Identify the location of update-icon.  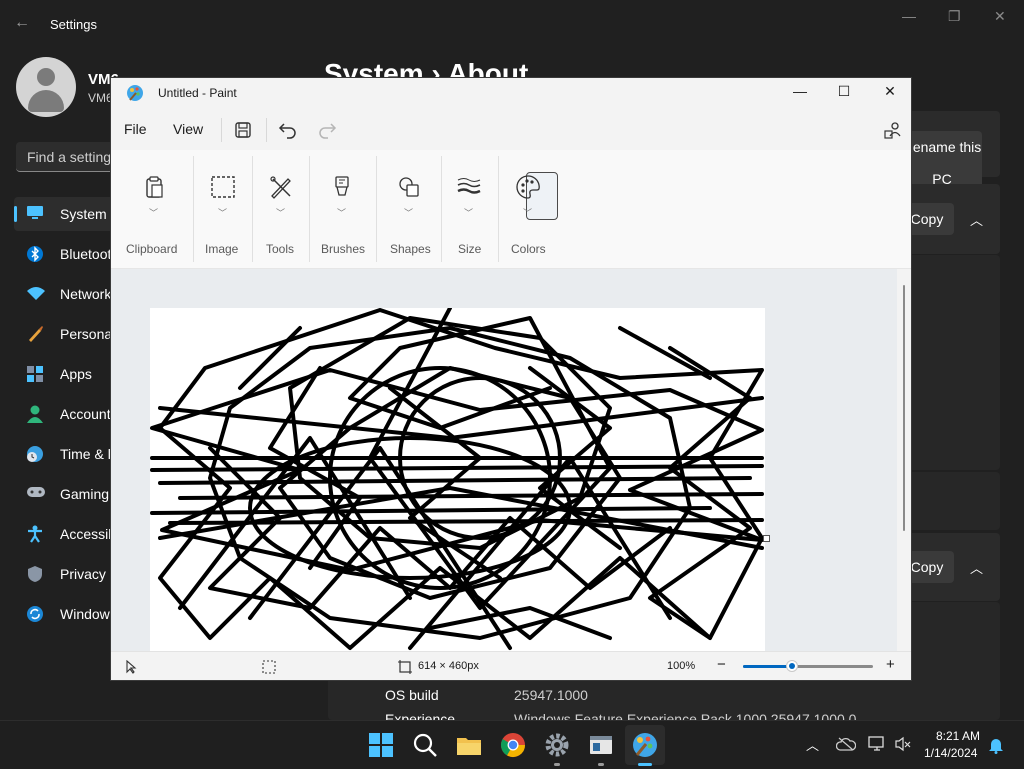
(35, 614).